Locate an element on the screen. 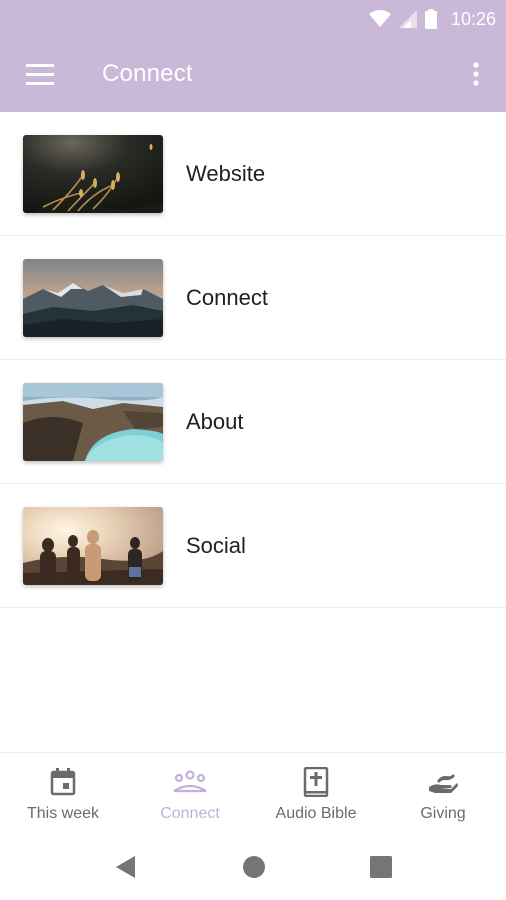 This screenshot has width=506, height=900. system-navigation-bar is located at coordinates (253, 867).